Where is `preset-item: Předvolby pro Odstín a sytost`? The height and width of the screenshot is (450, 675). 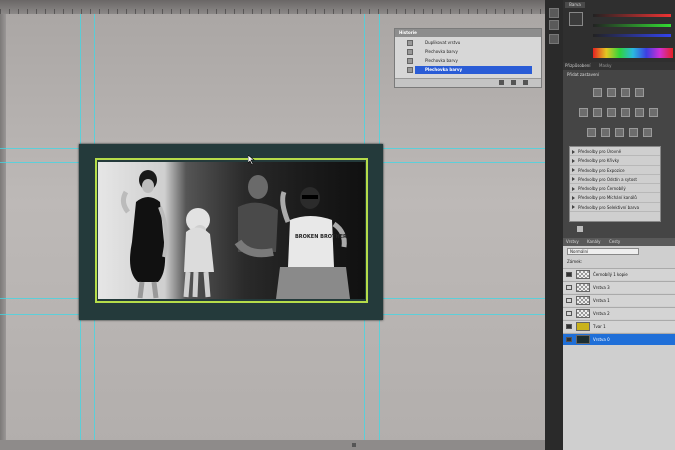 preset-item: Předvolby pro Odstín a sytost is located at coordinates (615, 180).